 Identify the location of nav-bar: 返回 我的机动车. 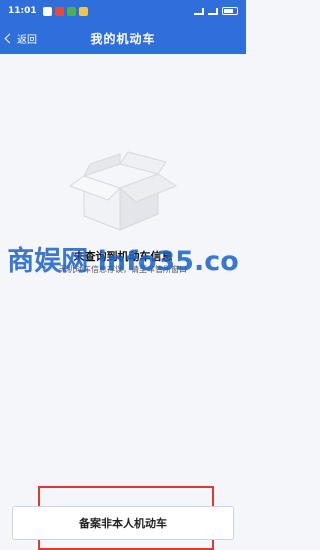
(123, 38).